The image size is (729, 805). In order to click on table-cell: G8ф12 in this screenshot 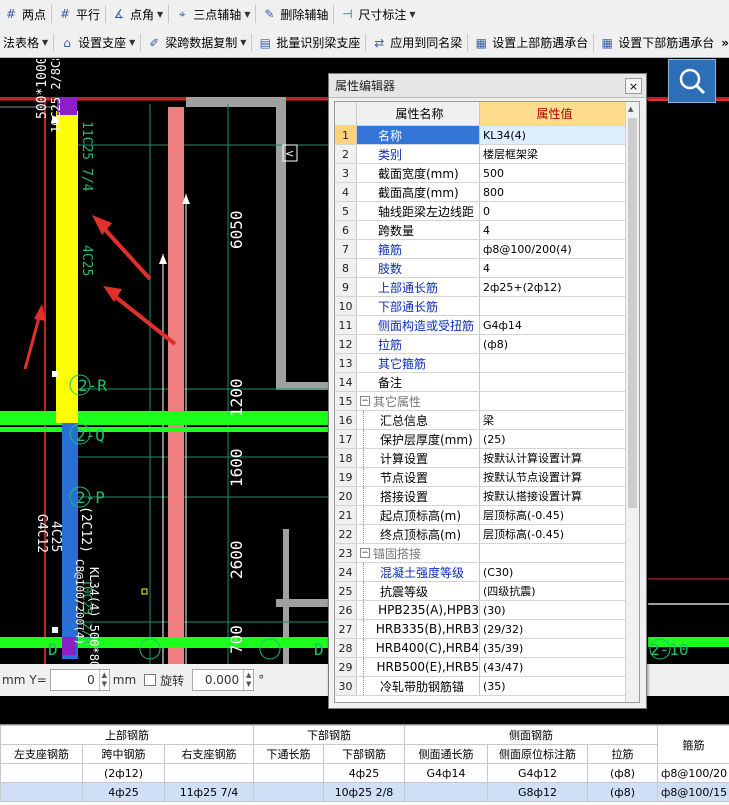, I will do `click(537, 792)`.